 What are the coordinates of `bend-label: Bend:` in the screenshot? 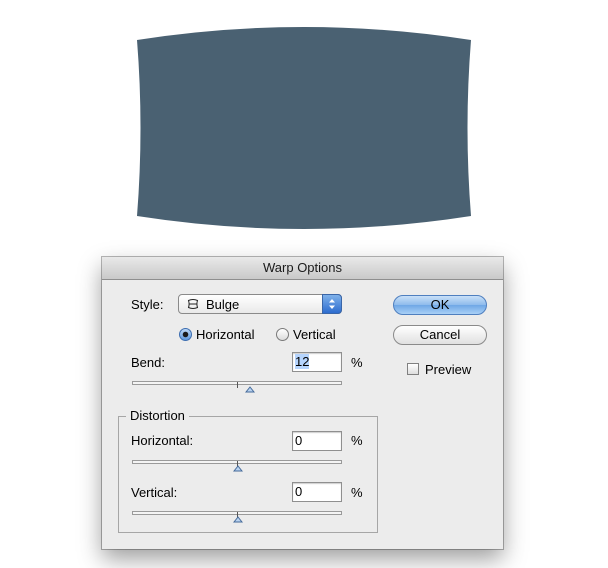 It's located at (148, 362).